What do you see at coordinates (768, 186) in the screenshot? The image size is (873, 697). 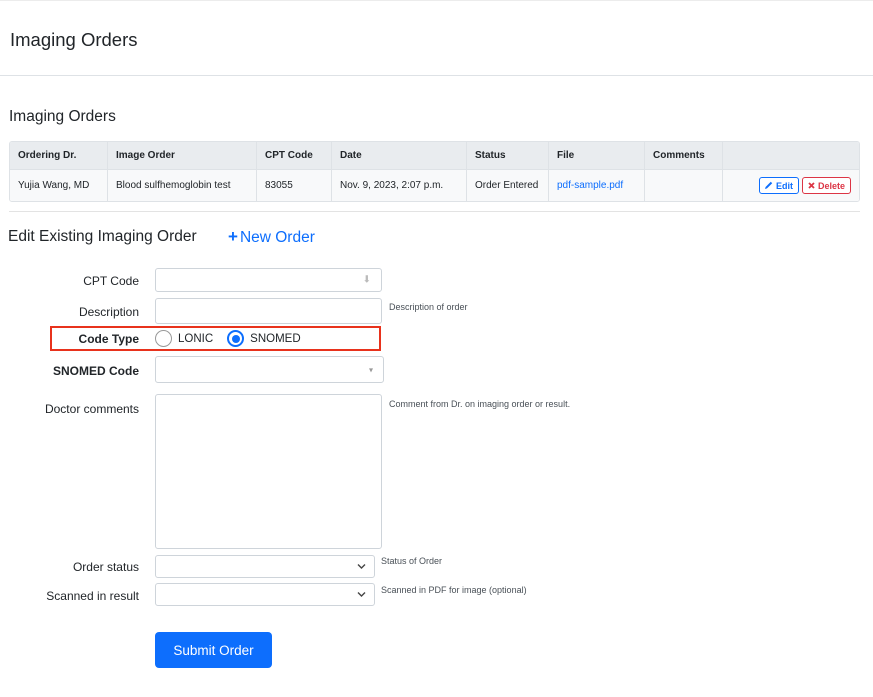 I see `pencil-icon` at bounding box center [768, 186].